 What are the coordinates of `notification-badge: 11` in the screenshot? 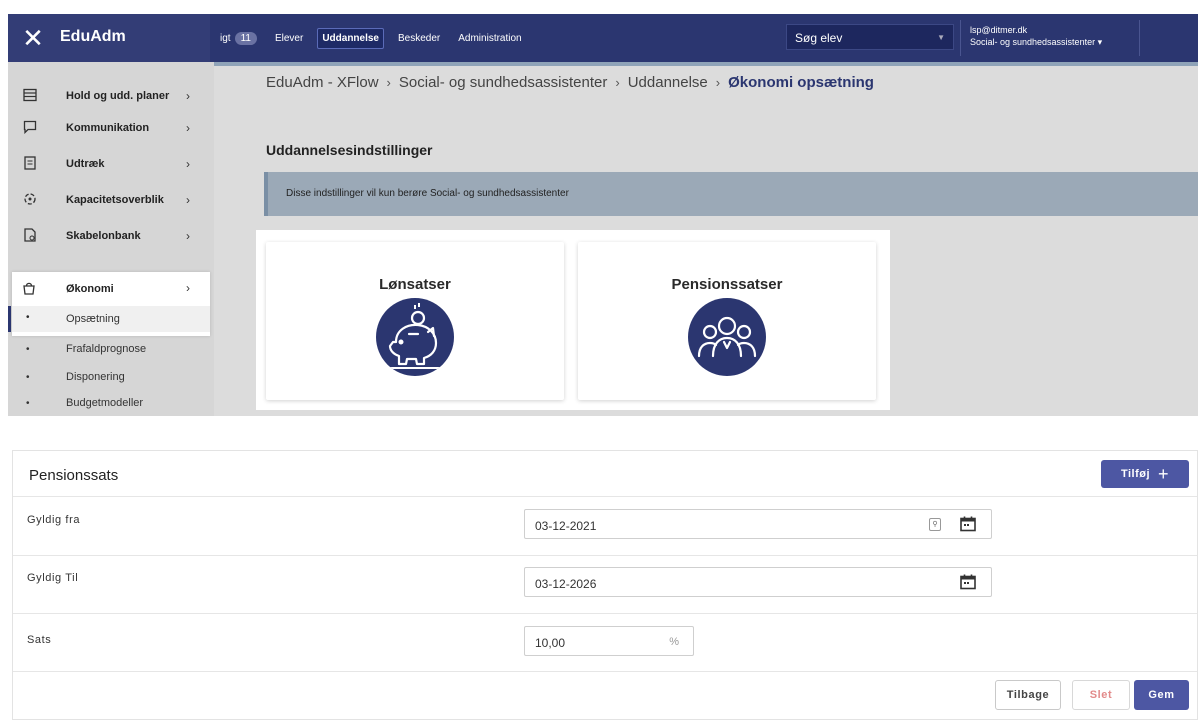 It's located at (245, 38).